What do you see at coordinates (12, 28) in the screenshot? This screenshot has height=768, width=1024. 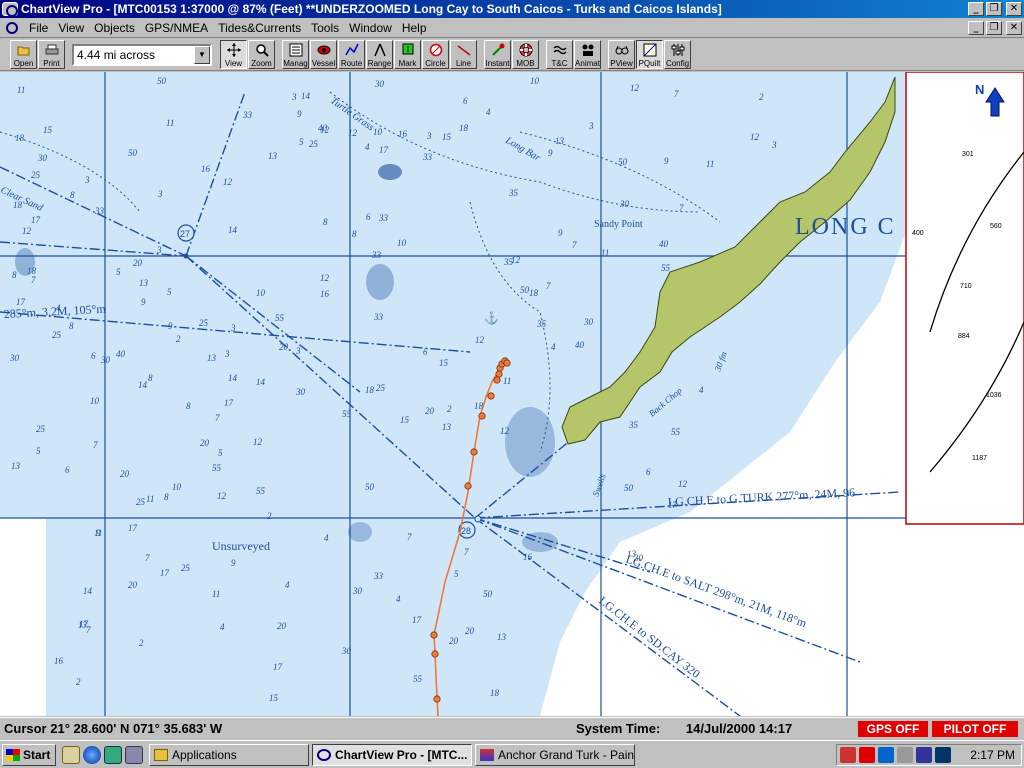 I see `document-icon` at bounding box center [12, 28].